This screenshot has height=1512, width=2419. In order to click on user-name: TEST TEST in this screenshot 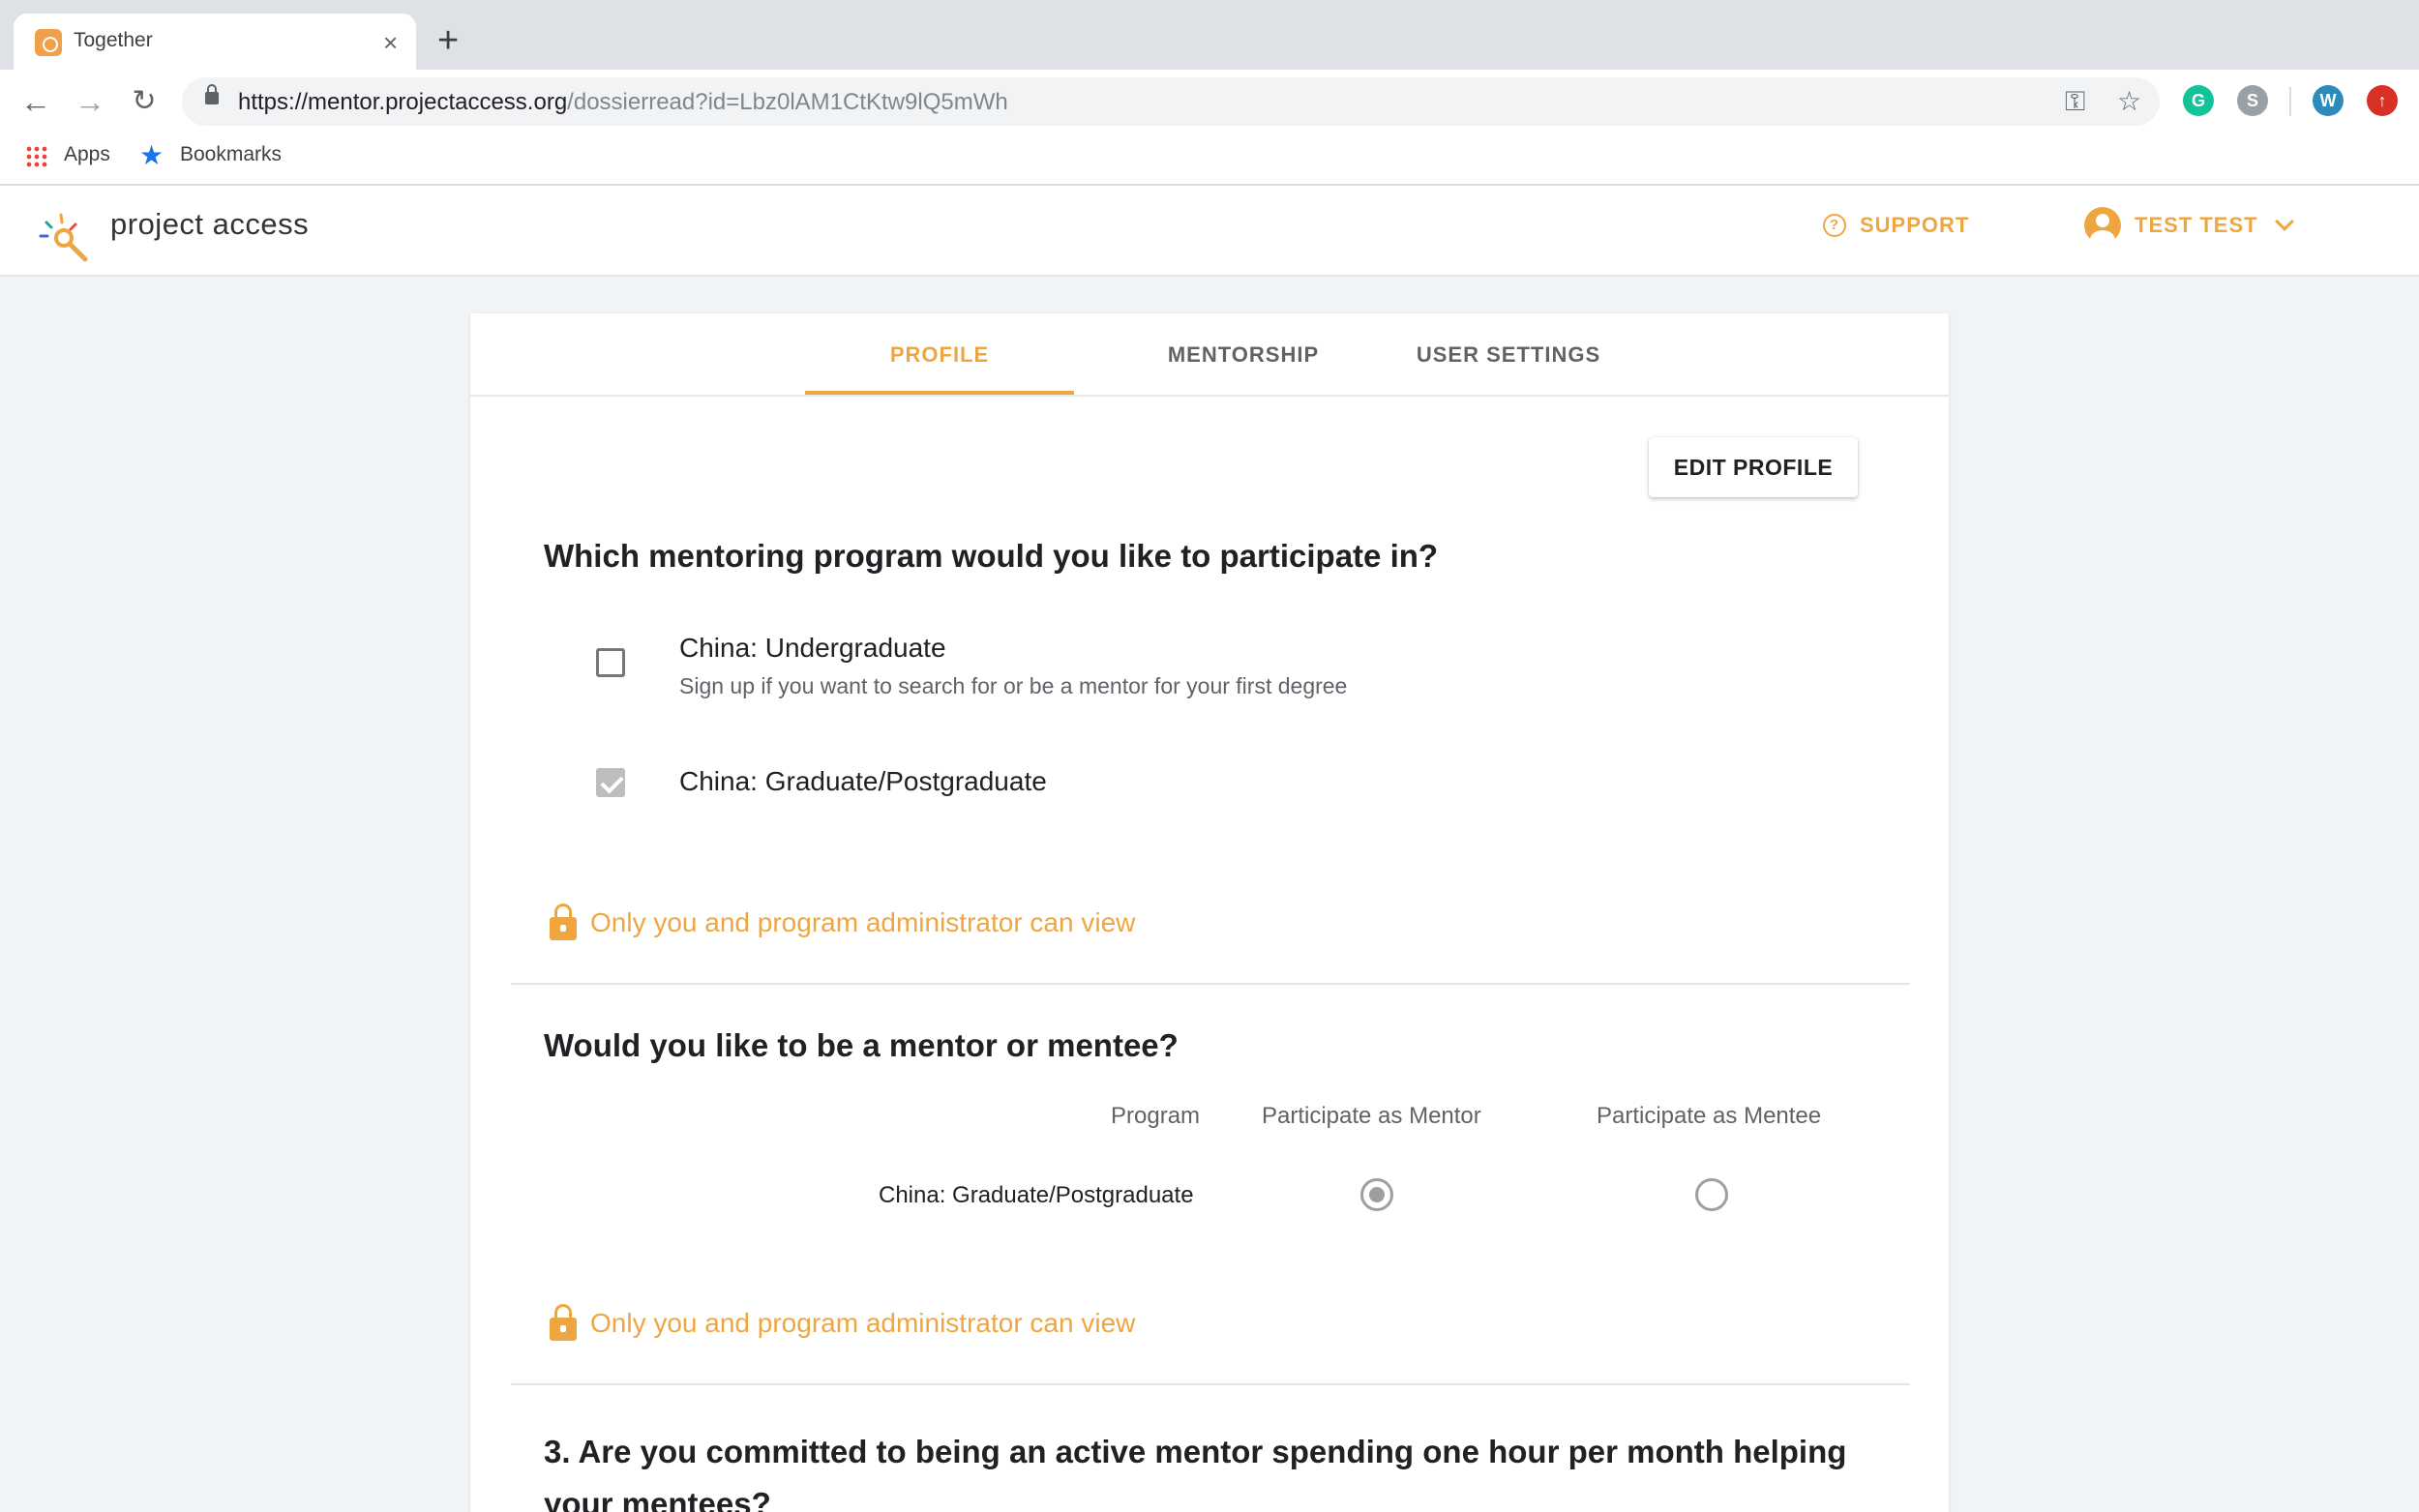, I will do `click(2197, 225)`.